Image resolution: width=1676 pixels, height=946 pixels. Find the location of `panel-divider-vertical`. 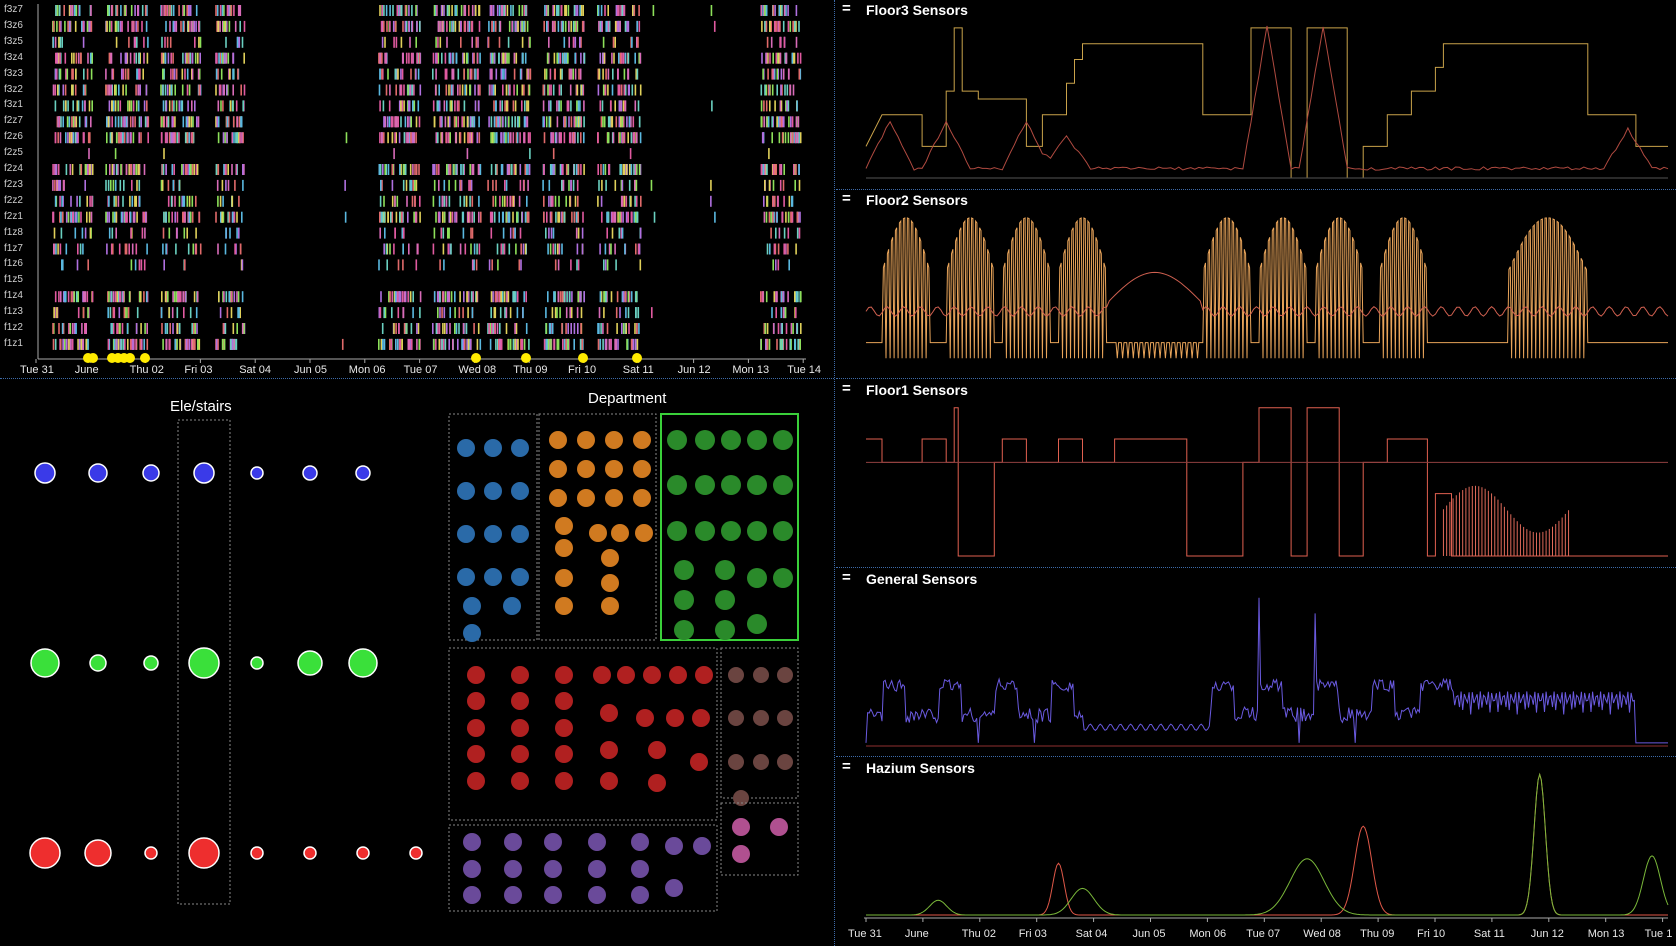

panel-divider-vertical is located at coordinates (834, 473).